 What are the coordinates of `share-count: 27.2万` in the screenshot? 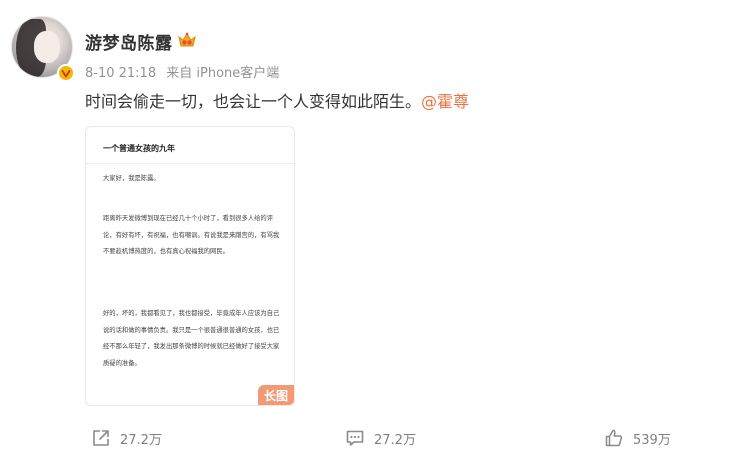 It's located at (141, 440).